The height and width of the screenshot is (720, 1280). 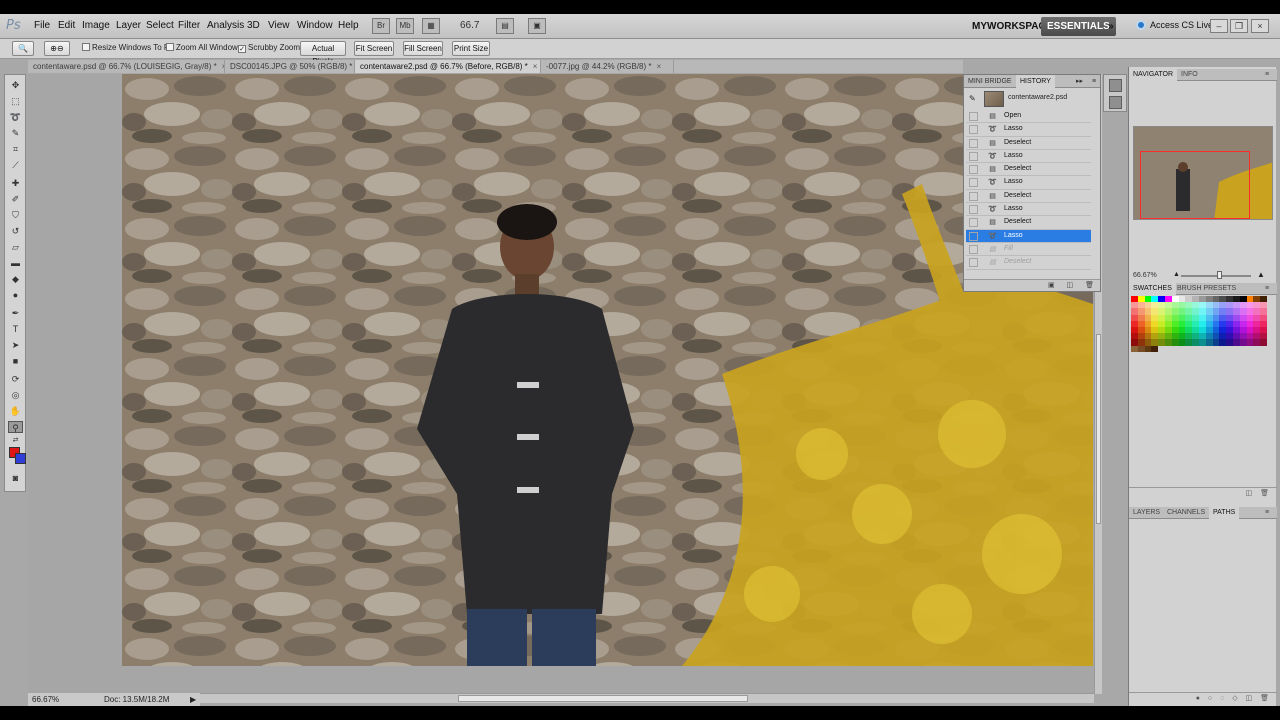 I want to click on tab-history: HISTORY, so click(x=1035, y=81).